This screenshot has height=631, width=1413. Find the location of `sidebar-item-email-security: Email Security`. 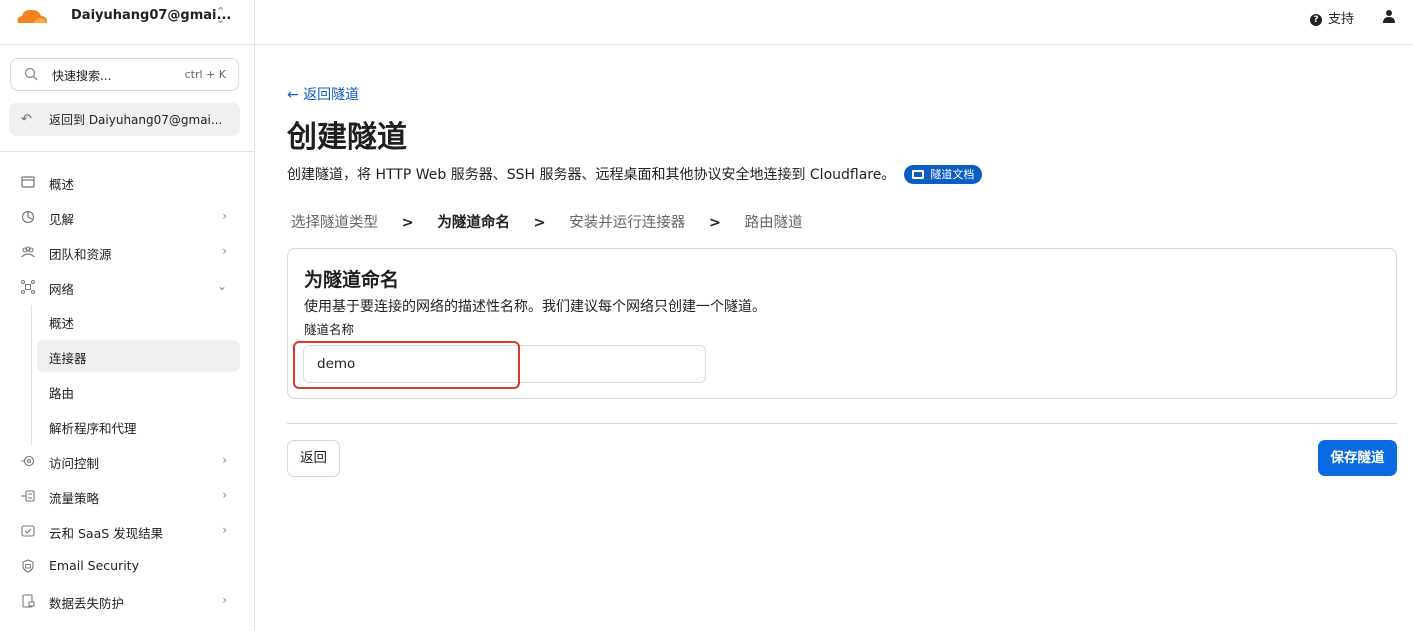

sidebar-item-email-security: Email Security is located at coordinates (124, 566).